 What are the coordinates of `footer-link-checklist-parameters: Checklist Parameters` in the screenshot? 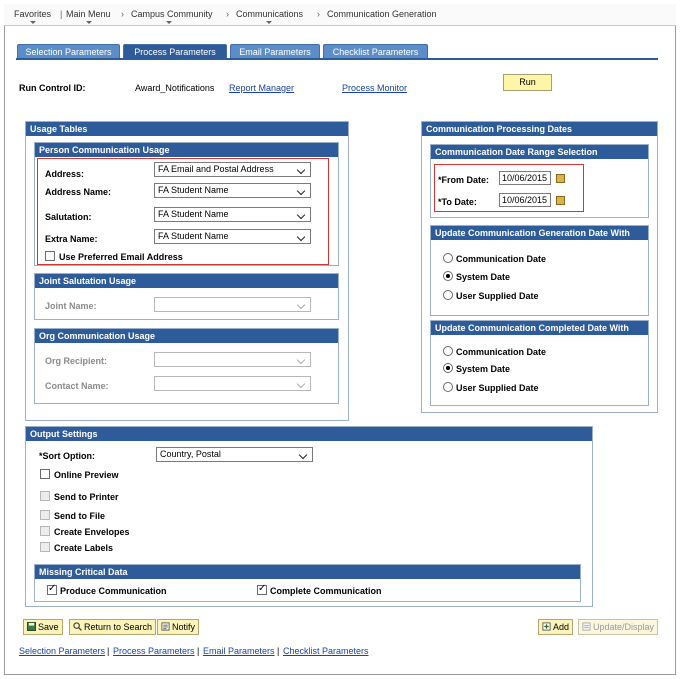 It's located at (326, 651).